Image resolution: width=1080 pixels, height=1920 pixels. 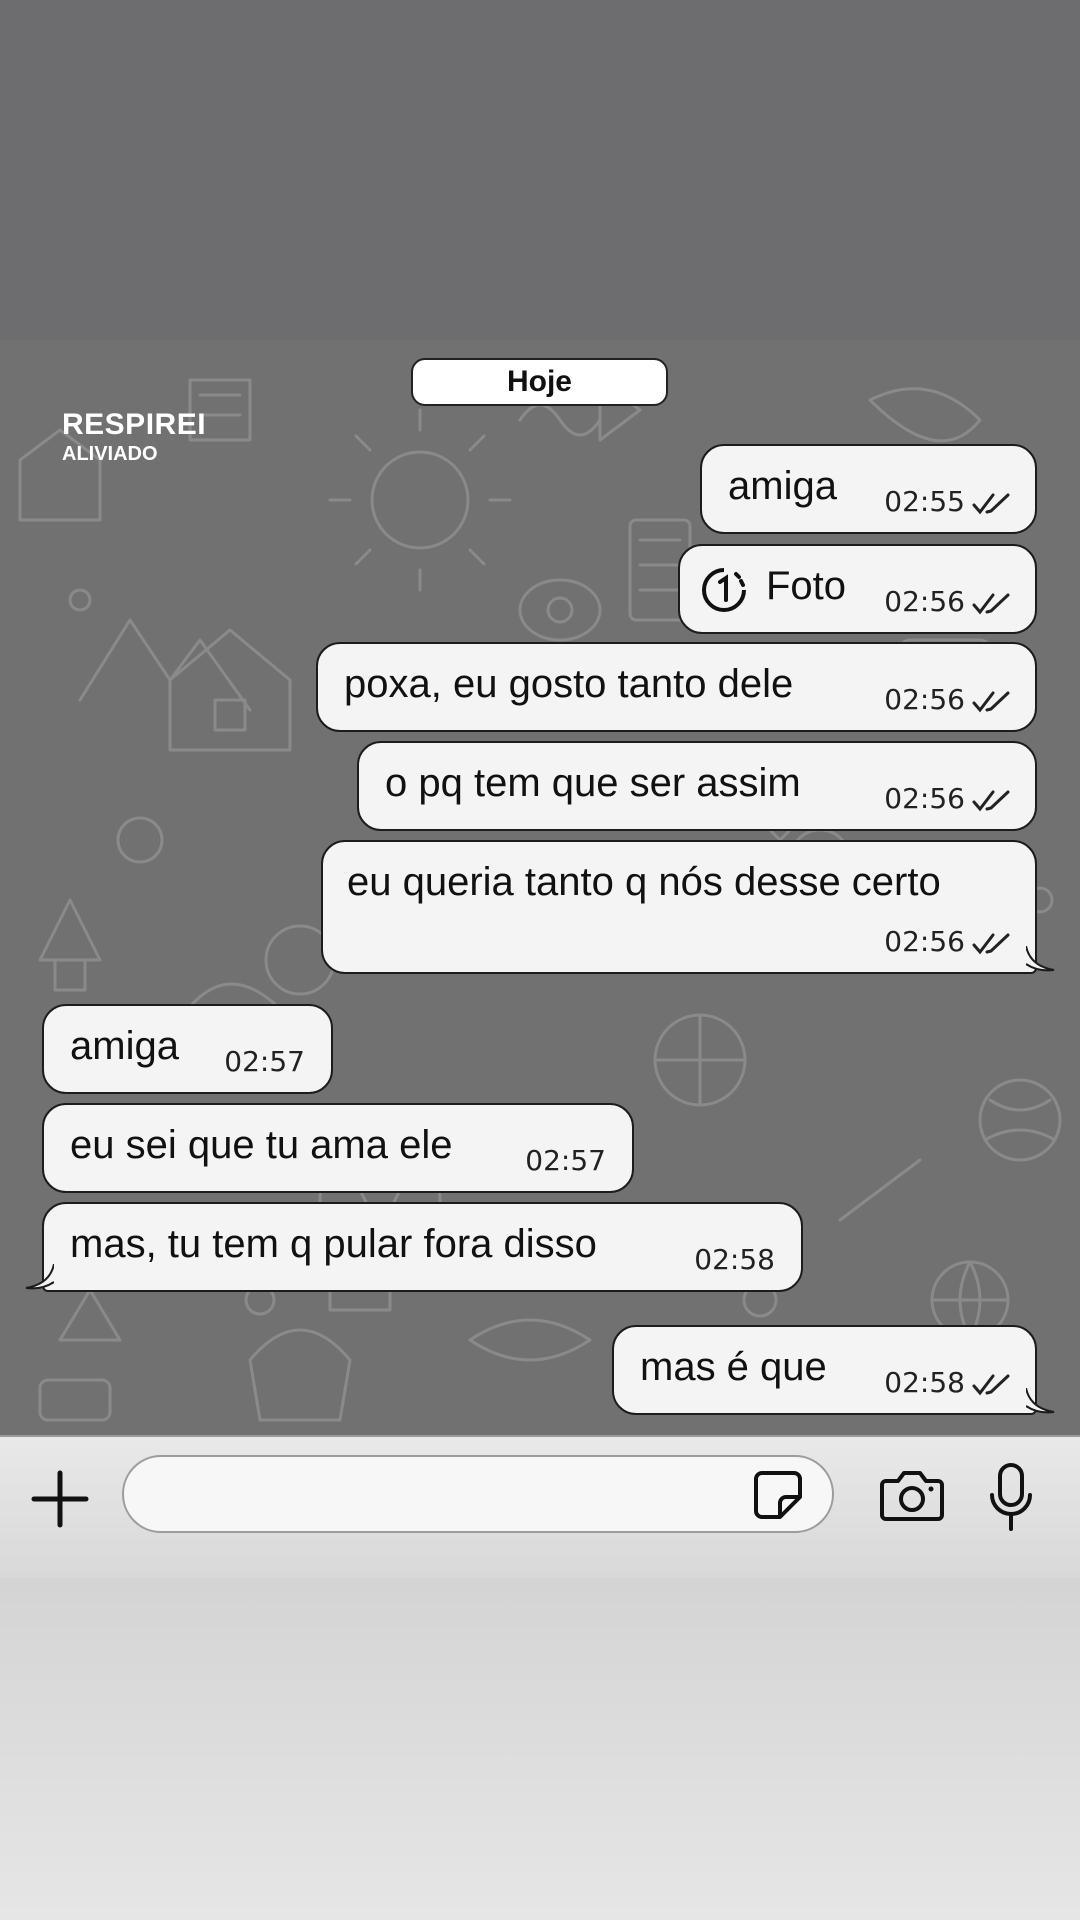 What do you see at coordinates (60, 1499) in the screenshot?
I see `plus-icon` at bounding box center [60, 1499].